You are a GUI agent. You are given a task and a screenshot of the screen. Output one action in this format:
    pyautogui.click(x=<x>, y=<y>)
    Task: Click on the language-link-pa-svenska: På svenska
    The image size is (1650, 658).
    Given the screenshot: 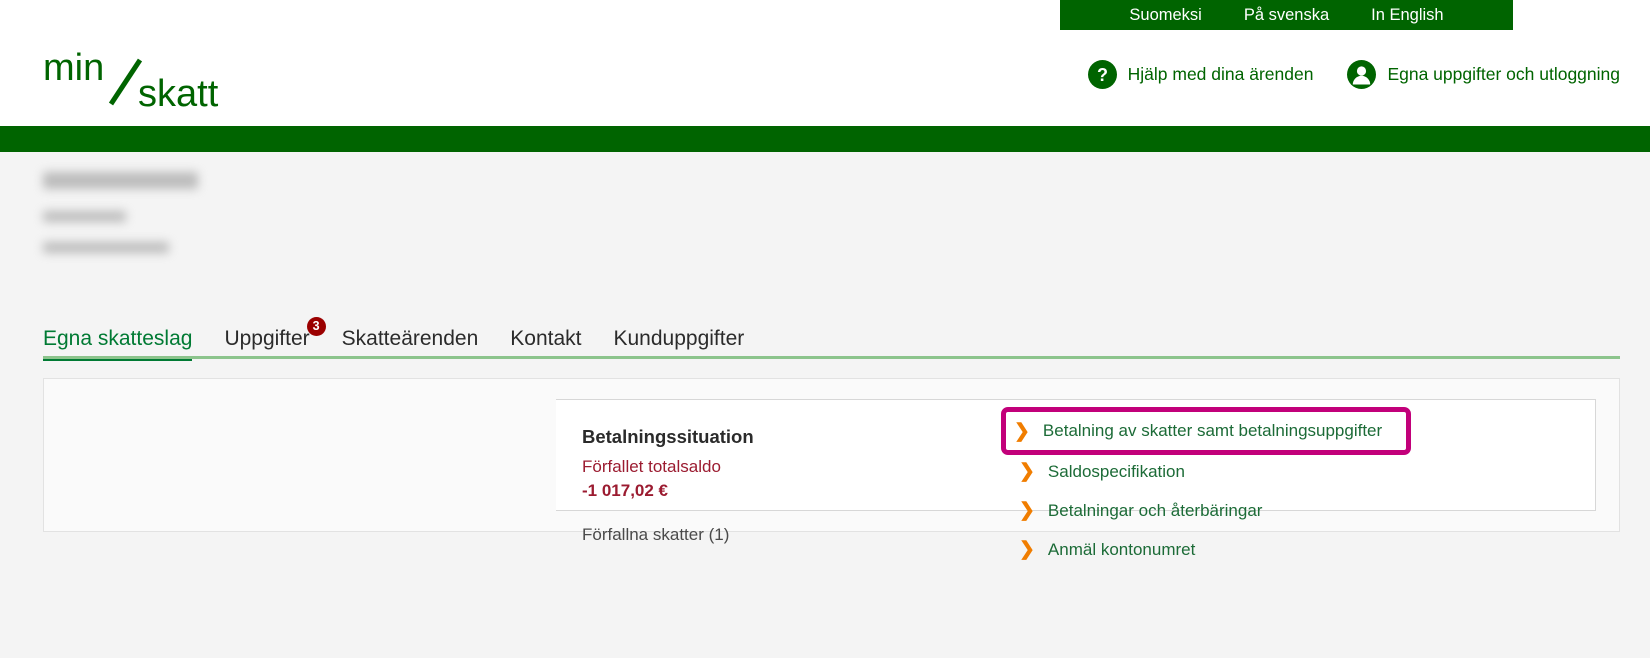 What is the action you would take?
    pyautogui.click(x=1286, y=15)
    